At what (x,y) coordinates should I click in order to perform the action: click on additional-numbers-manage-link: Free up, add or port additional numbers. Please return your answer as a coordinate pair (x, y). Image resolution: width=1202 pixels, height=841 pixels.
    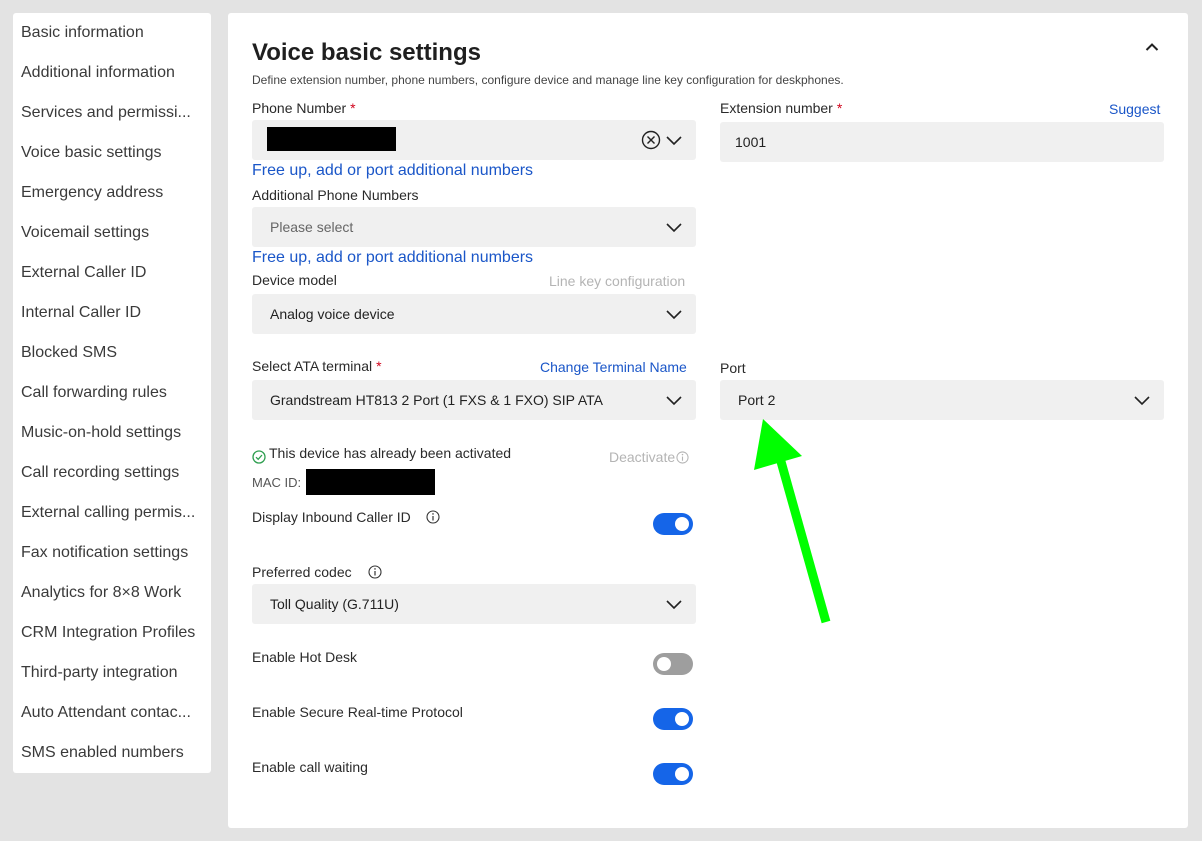
    Looking at the image, I should click on (392, 258).